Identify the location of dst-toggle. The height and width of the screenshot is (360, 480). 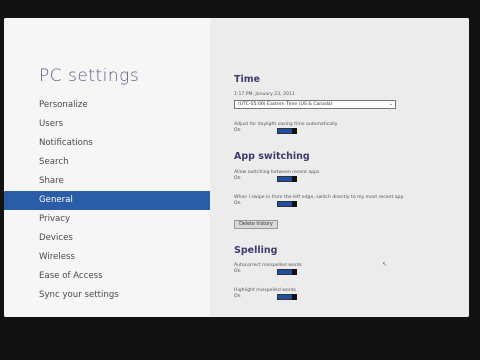
(287, 131).